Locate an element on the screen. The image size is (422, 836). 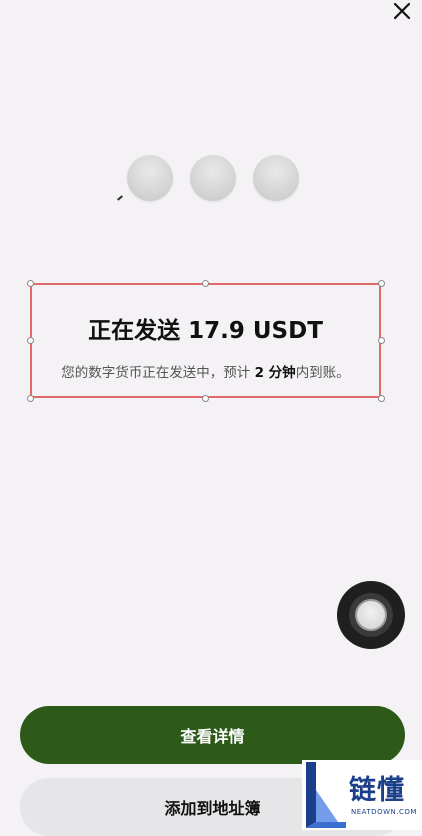
selection-handle-tl is located at coordinates (30, 283).